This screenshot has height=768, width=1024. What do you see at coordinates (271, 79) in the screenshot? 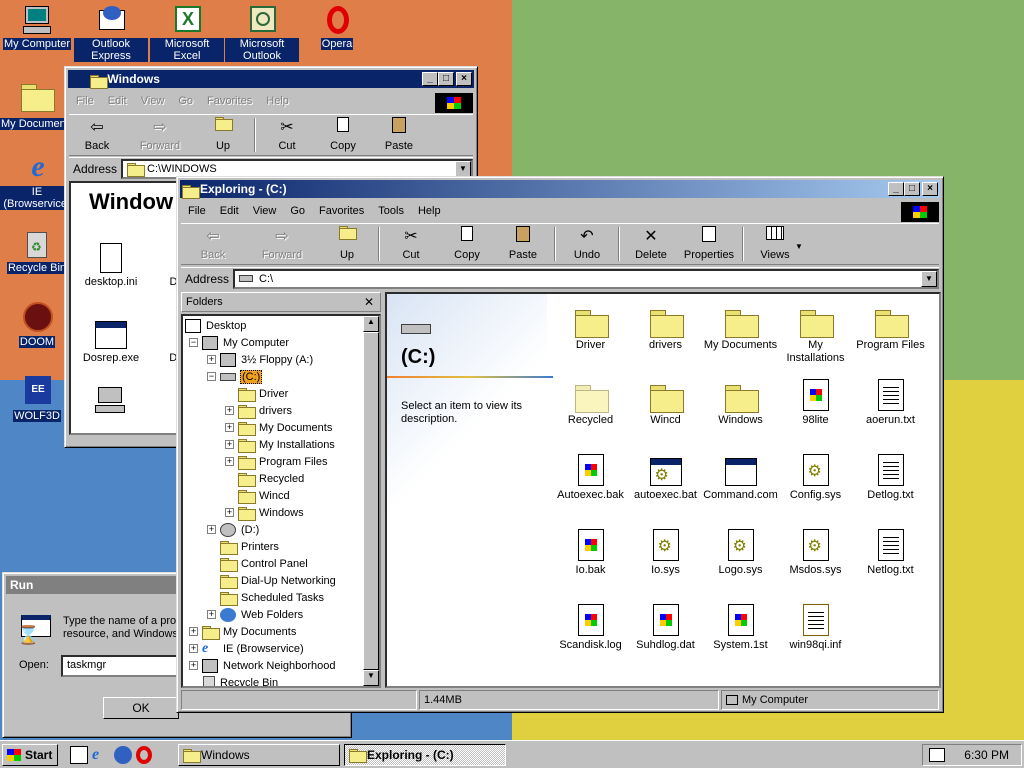
I see `windows-title-bar: Windows _ □ ×` at bounding box center [271, 79].